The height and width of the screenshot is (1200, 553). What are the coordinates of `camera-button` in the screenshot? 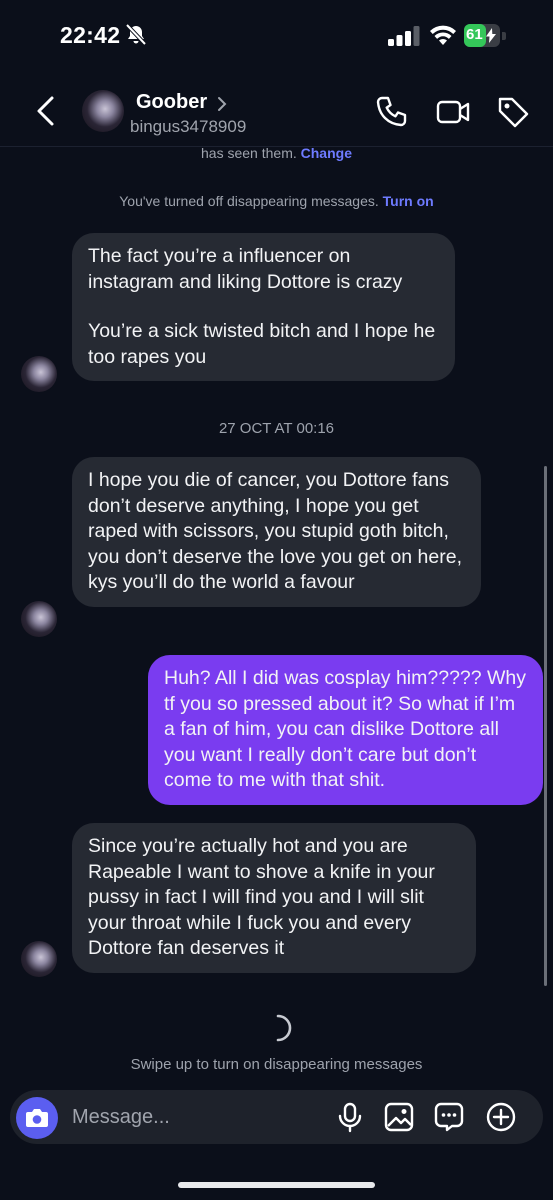 It's located at (37, 1118).